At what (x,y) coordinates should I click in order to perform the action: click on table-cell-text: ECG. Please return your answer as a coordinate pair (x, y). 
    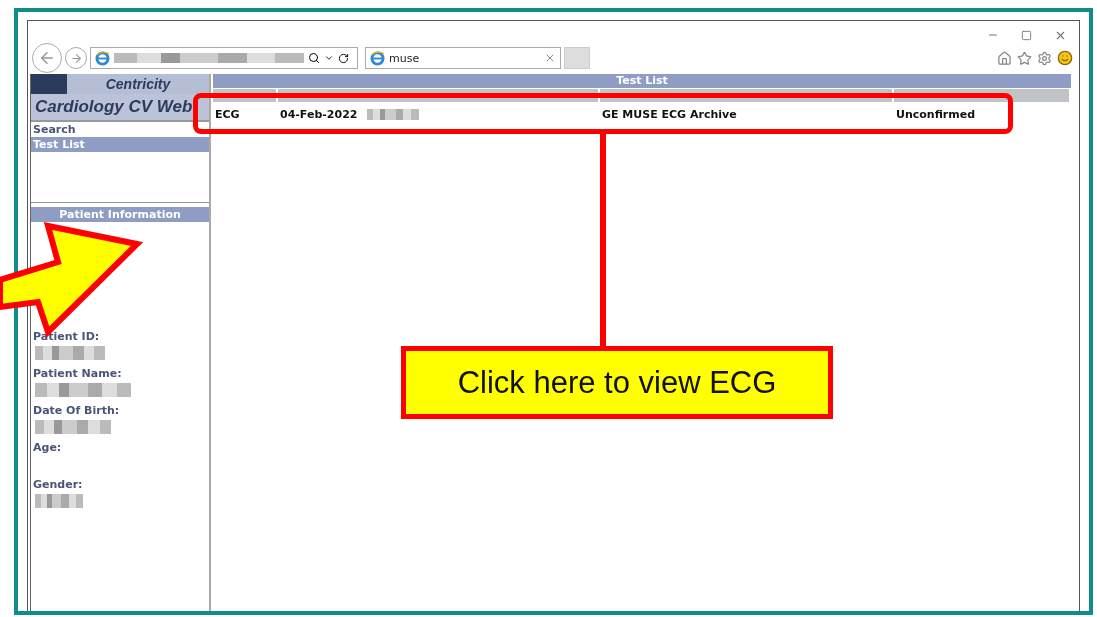
    Looking at the image, I should click on (227, 115).